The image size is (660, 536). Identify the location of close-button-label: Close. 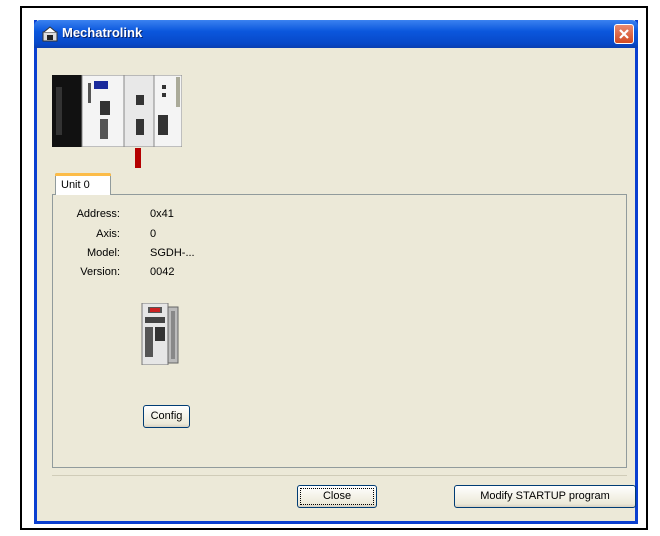
(337, 496).